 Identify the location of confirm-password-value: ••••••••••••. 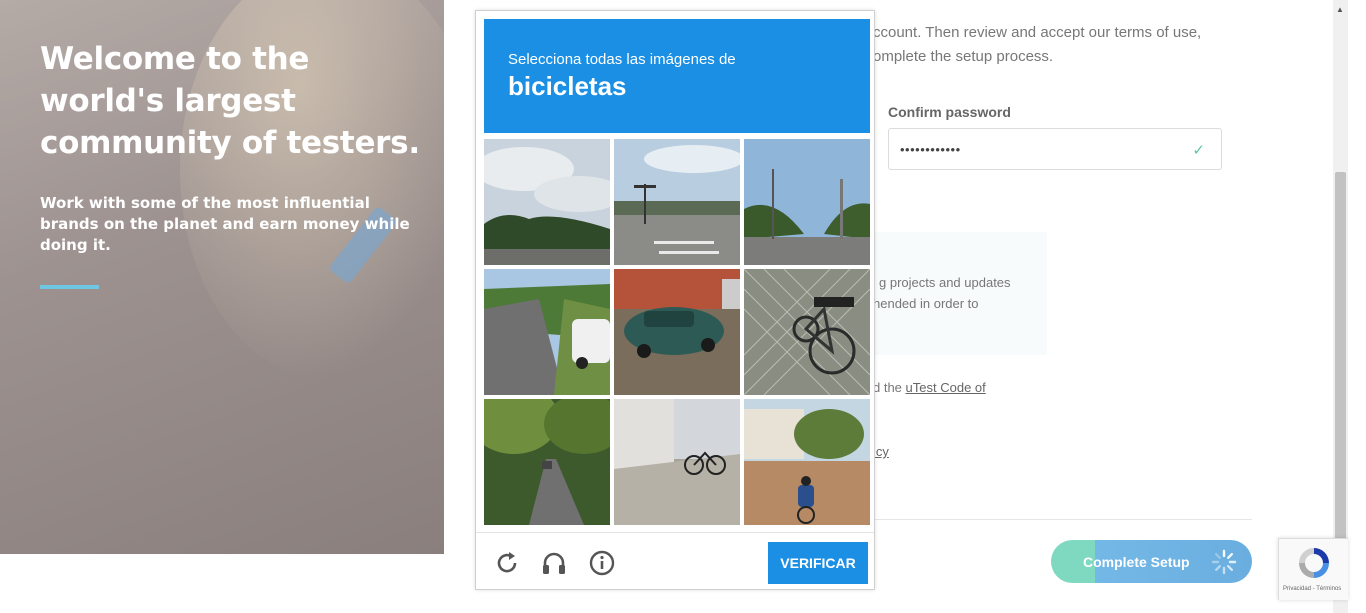
(930, 149).